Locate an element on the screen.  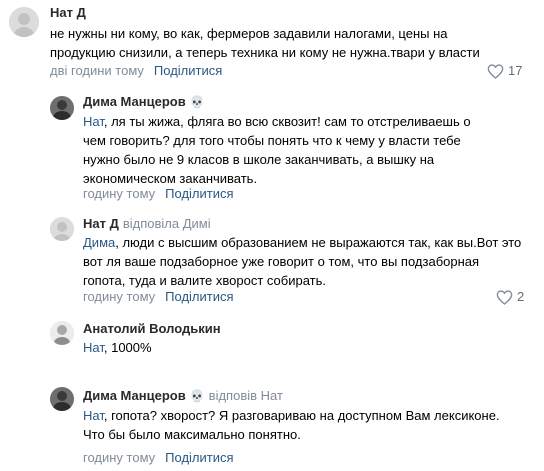
comment-body: , 1000% is located at coordinates (127, 347).